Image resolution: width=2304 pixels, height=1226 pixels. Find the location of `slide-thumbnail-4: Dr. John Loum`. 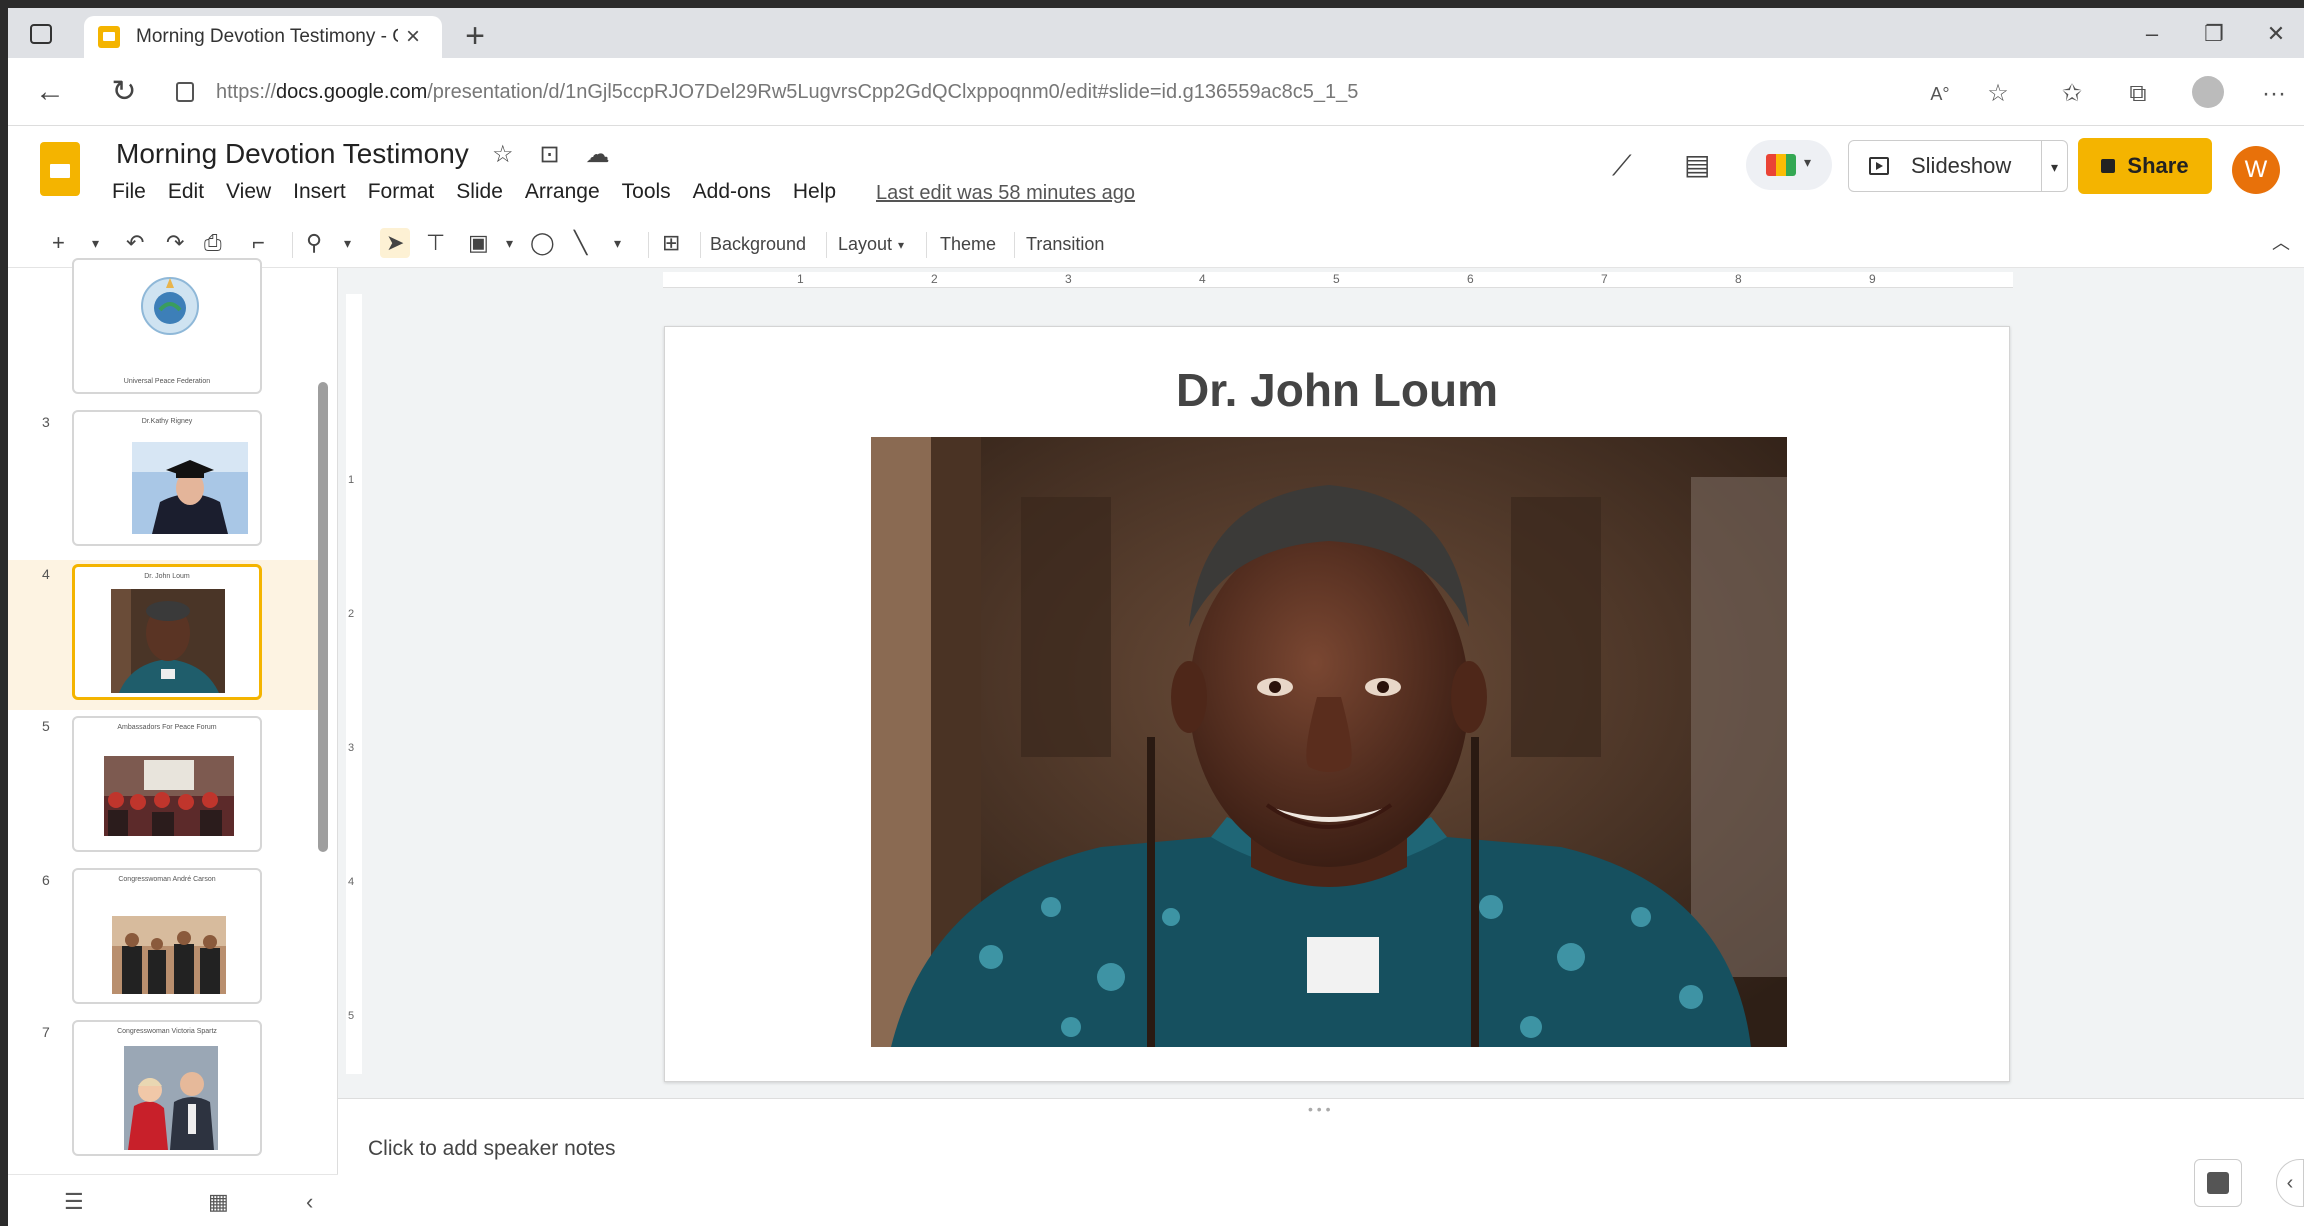

slide-thumbnail-4: Dr. John Loum is located at coordinates (167, 632).